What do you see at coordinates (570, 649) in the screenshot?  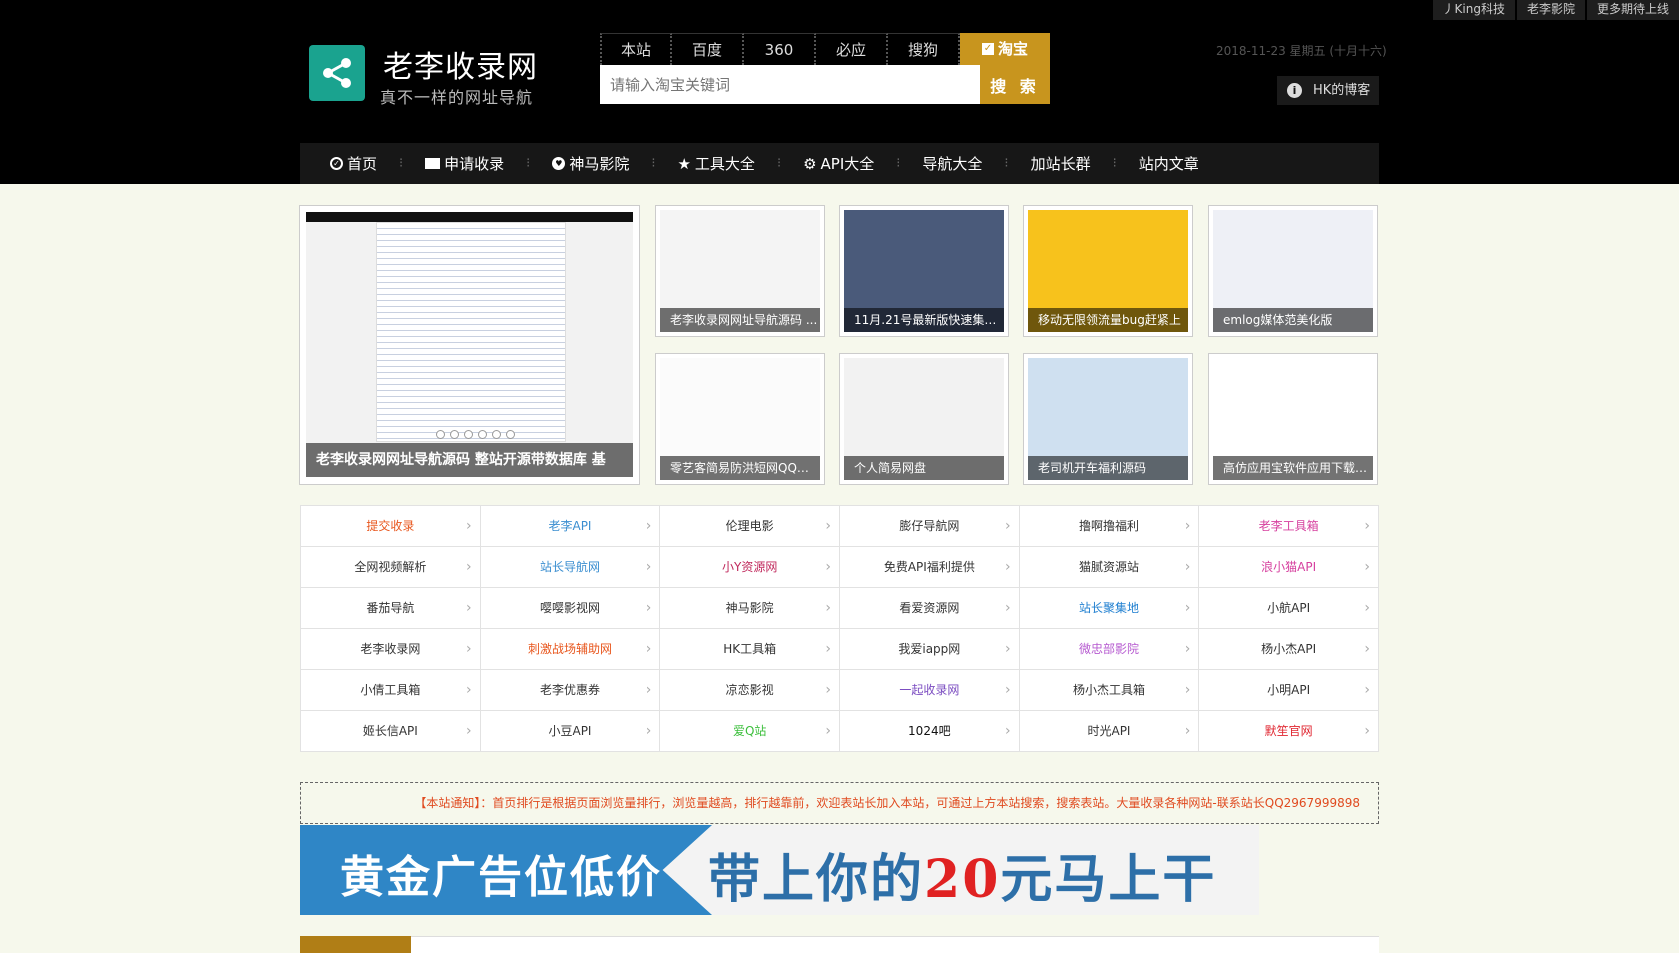 I see `site-link: 刺激战场辅助网` at bounding box center [570, 649].